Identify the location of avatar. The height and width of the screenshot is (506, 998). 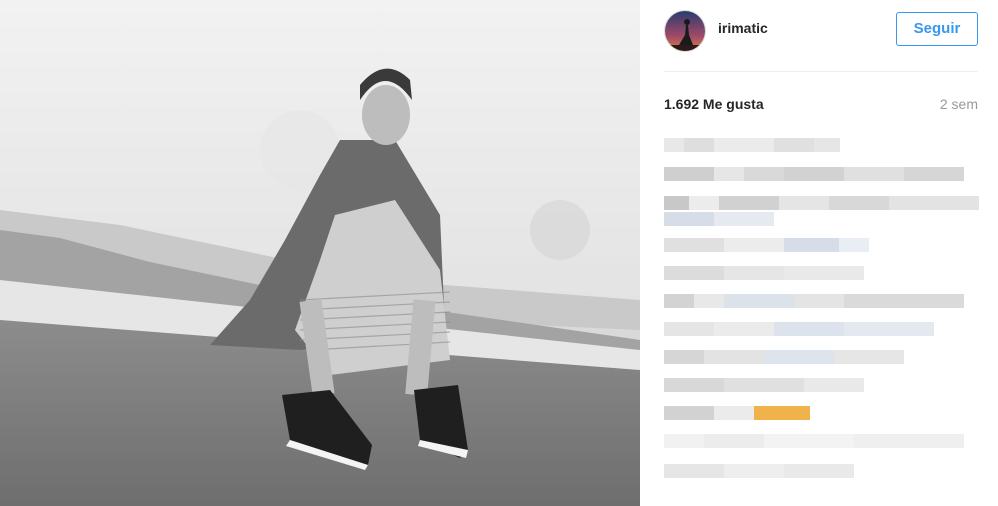
(685, 31).